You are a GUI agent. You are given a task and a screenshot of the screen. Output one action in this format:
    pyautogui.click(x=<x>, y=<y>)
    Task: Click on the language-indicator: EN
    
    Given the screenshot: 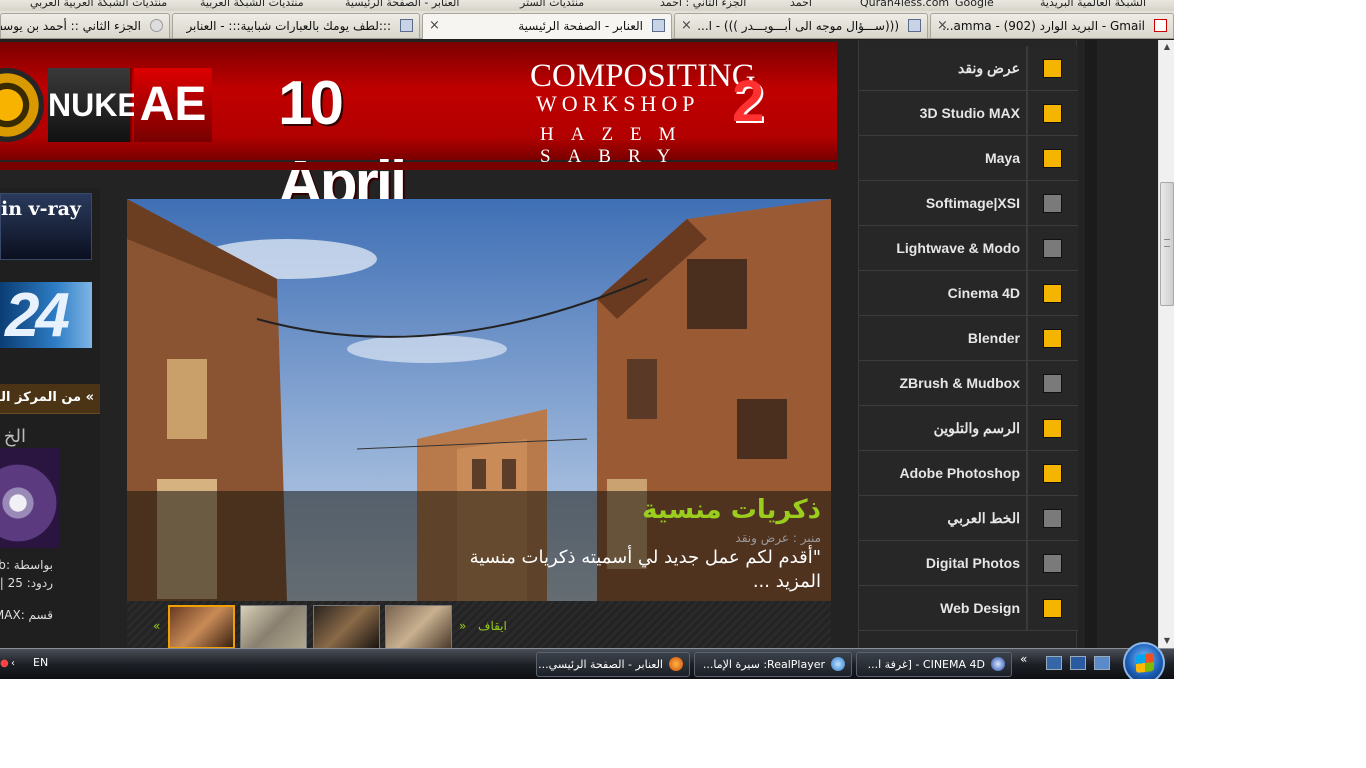 What is the action you would take?
    pyautogui.click(x=40, y=662)
    